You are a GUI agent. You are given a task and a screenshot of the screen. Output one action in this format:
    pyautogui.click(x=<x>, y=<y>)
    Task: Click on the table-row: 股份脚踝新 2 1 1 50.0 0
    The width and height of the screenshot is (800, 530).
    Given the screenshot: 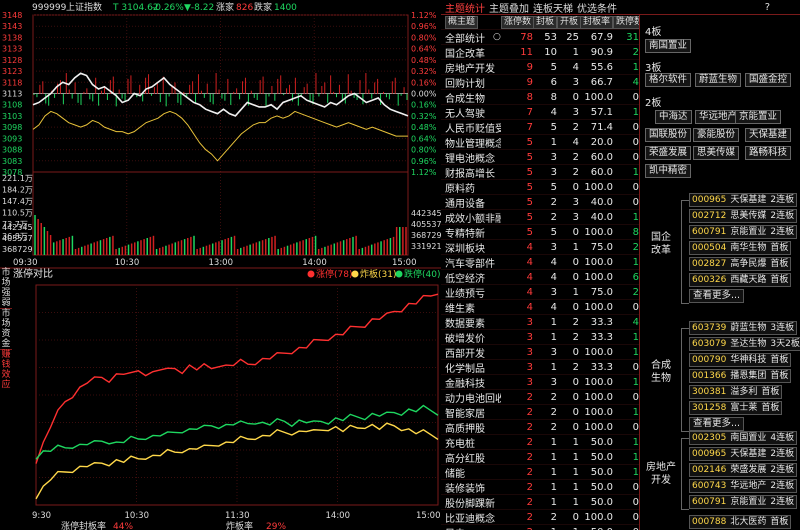 What is the action you would take?
    pyautogui.click(x=540, y=502)
    